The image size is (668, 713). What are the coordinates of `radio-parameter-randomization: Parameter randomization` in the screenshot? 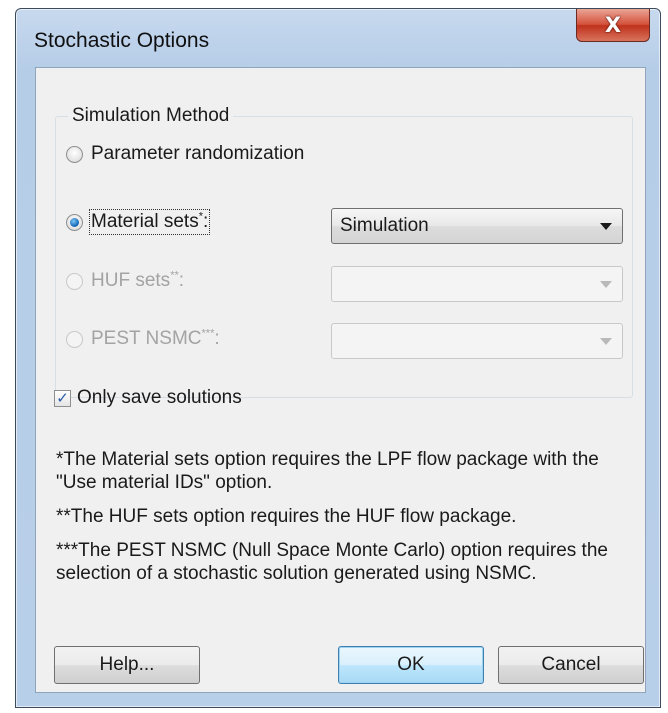 It's located at (185, 154).